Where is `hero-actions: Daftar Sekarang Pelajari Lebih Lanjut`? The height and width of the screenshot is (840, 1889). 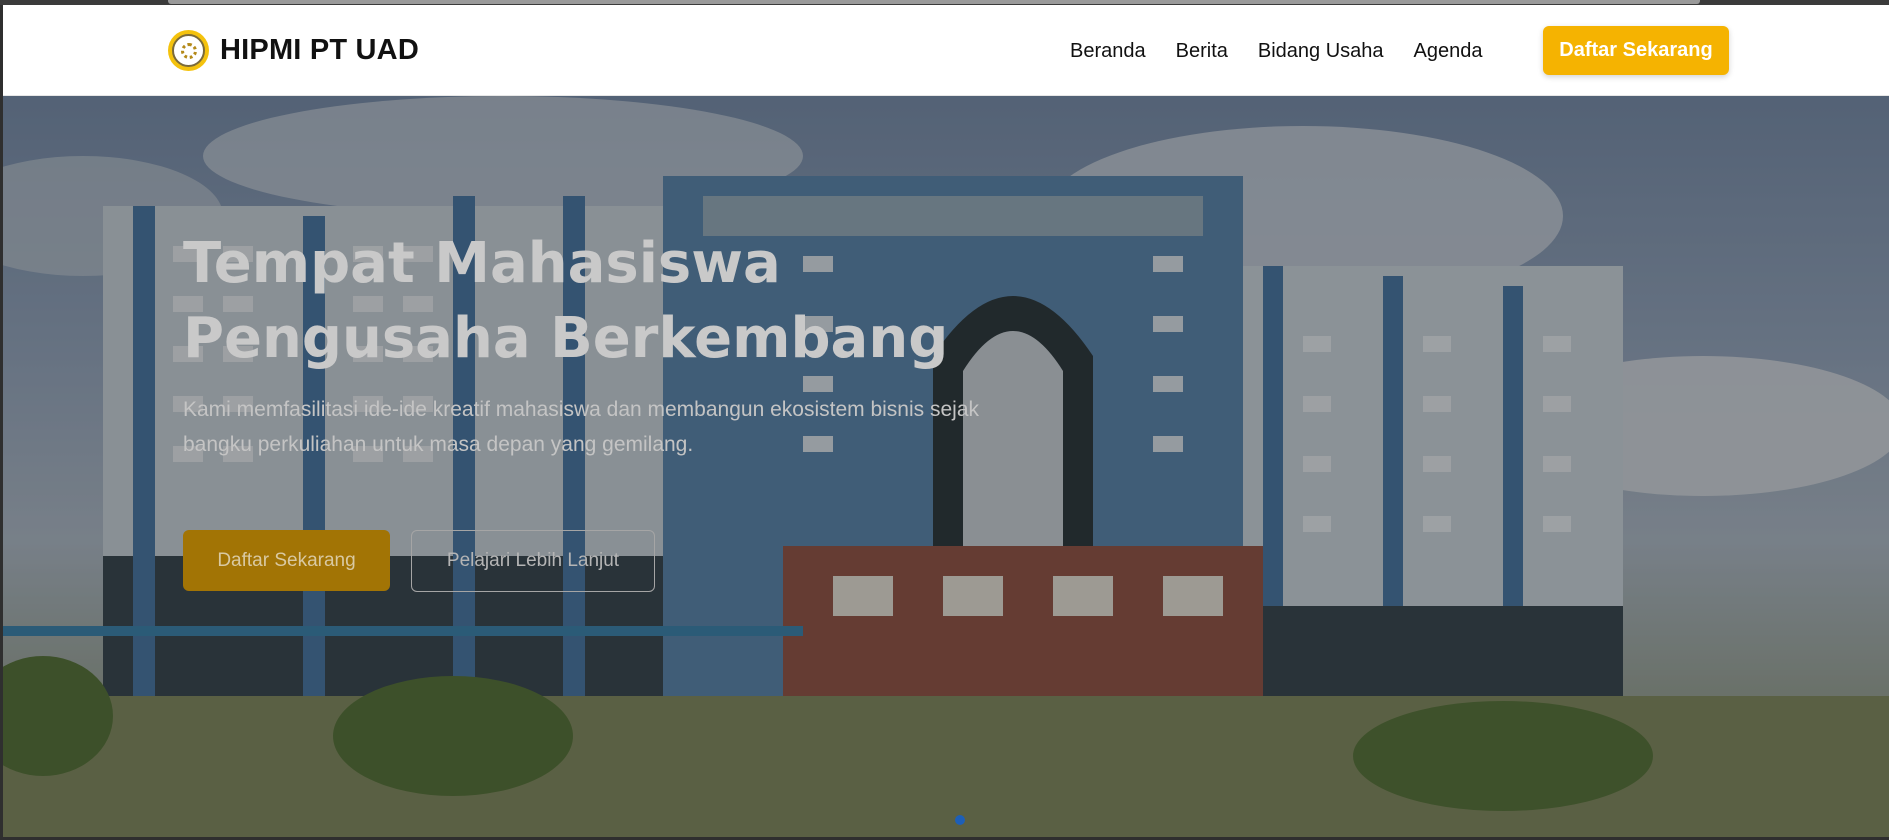 hero-actions: Daftar Sekarang Pelajari Lebih Lanjut is located at coordinates (419, 561).